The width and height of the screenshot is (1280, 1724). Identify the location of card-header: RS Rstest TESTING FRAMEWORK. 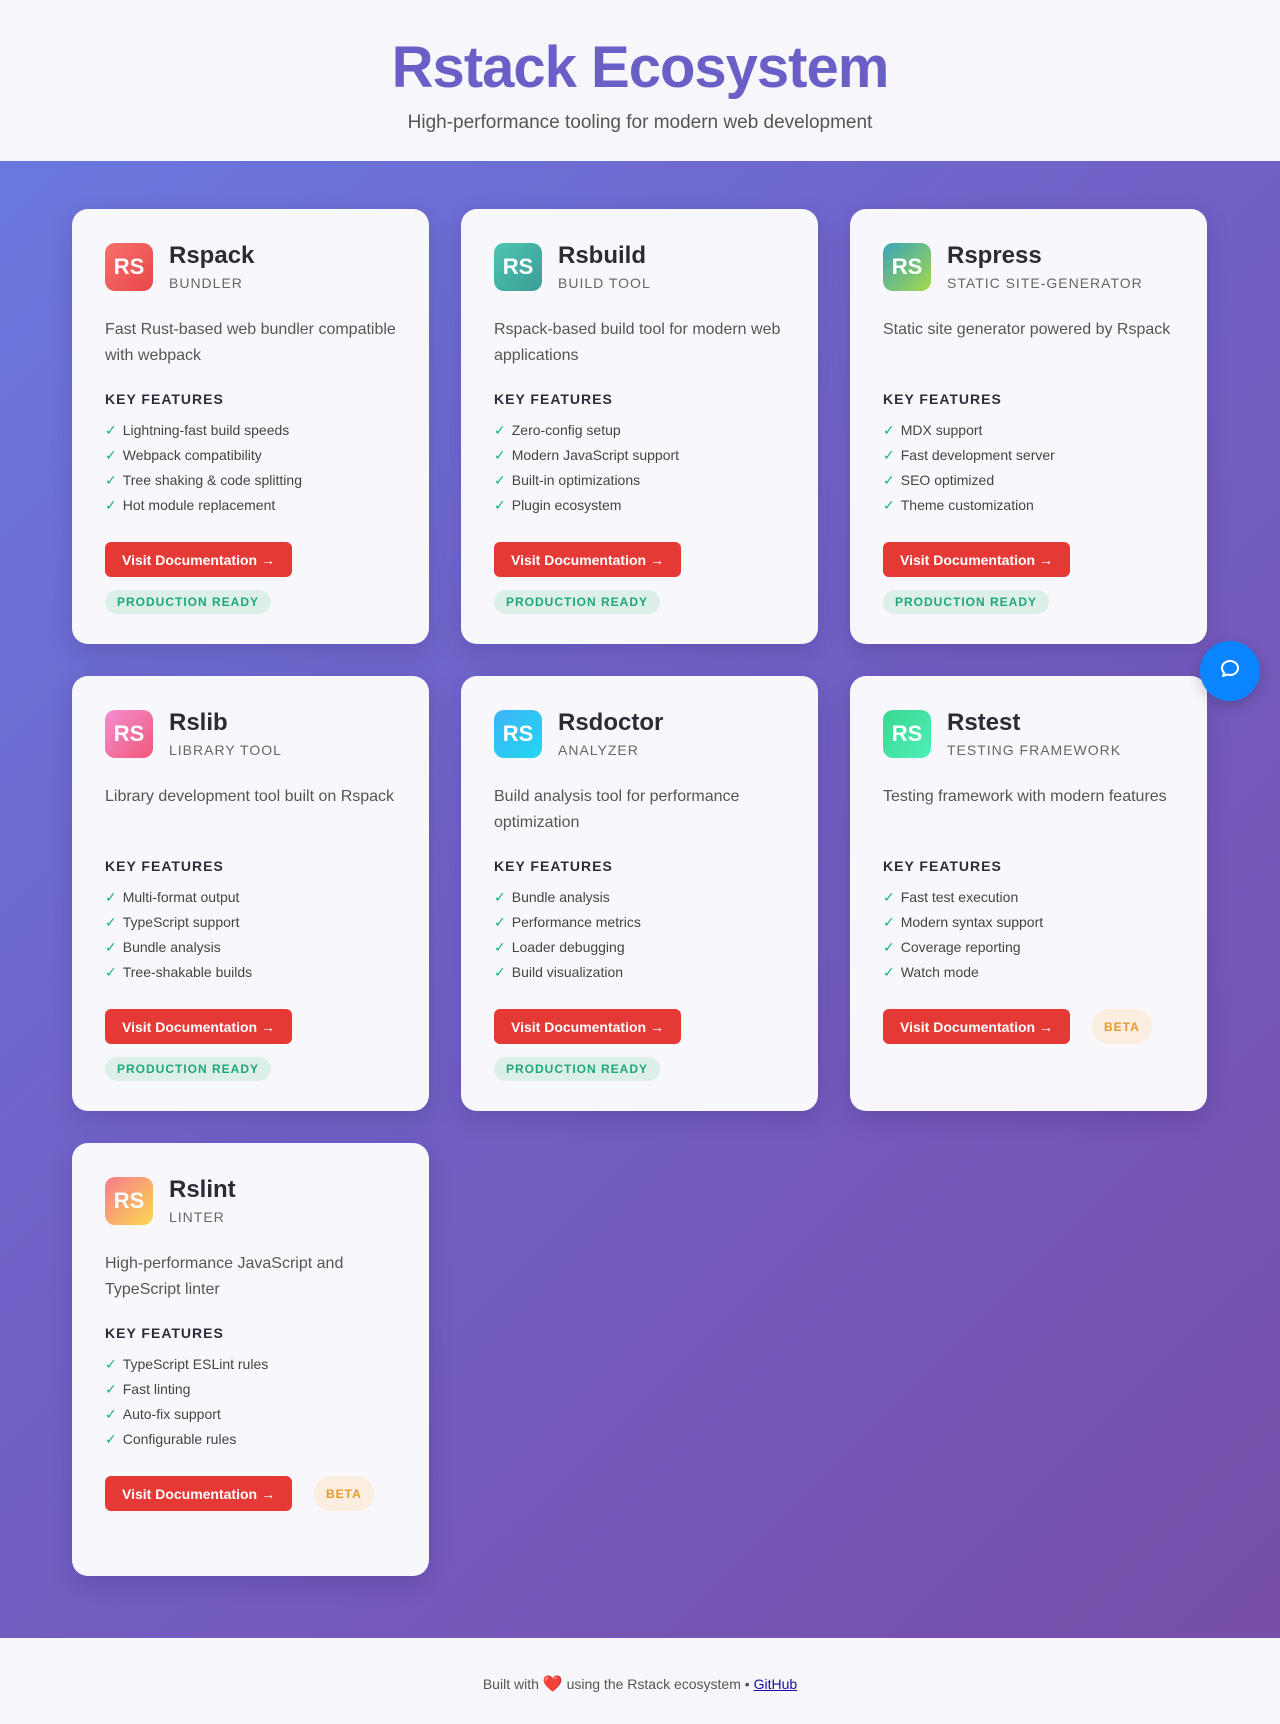
(1028, 733).